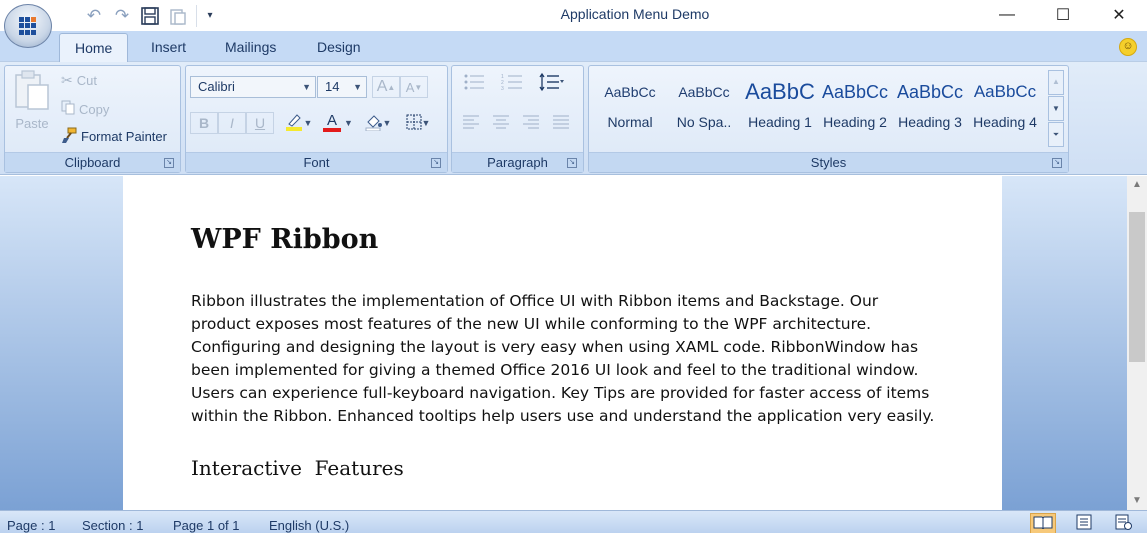 The width and height of the screenshot is (1147, 533). I want to click on paragraph-caption: Paragraph ↘, so click(517, 162).